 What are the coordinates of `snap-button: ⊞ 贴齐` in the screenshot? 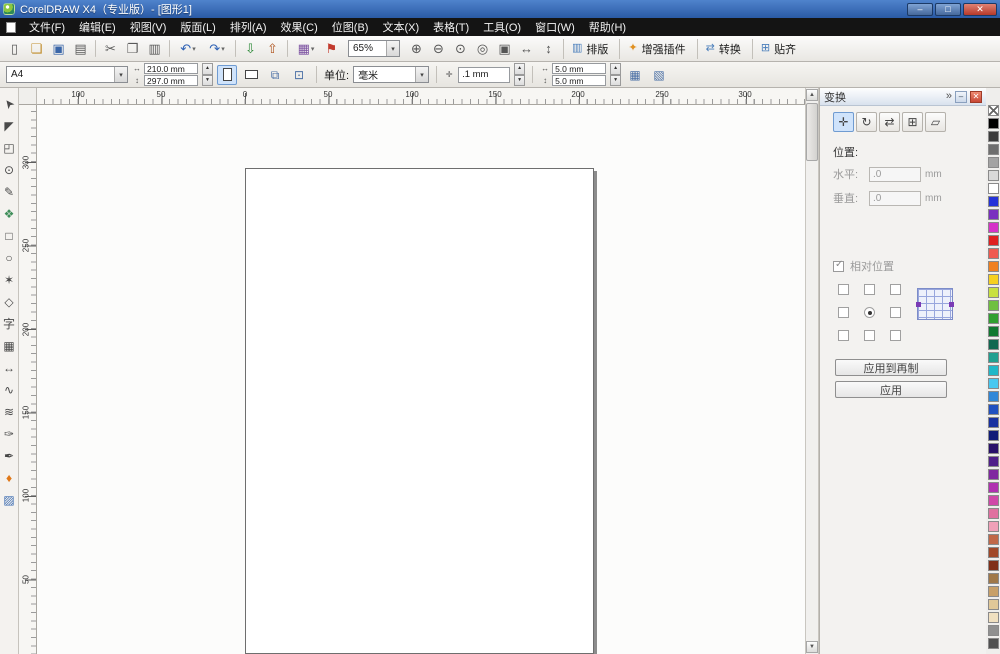 It's located at (777, 48).